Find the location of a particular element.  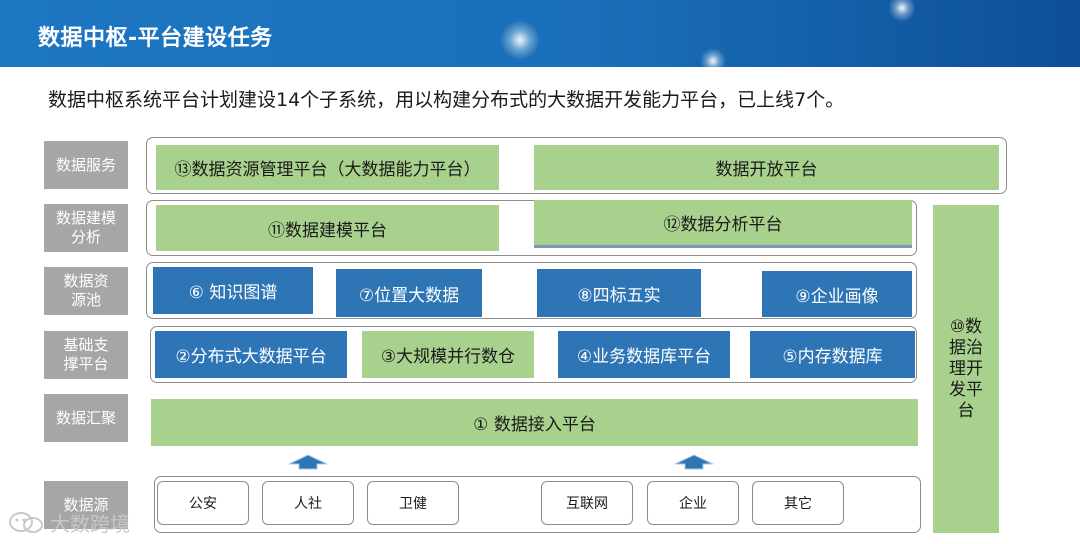

data-access-platform: ① 数据接入平台 is located at coordinates (534, 422).